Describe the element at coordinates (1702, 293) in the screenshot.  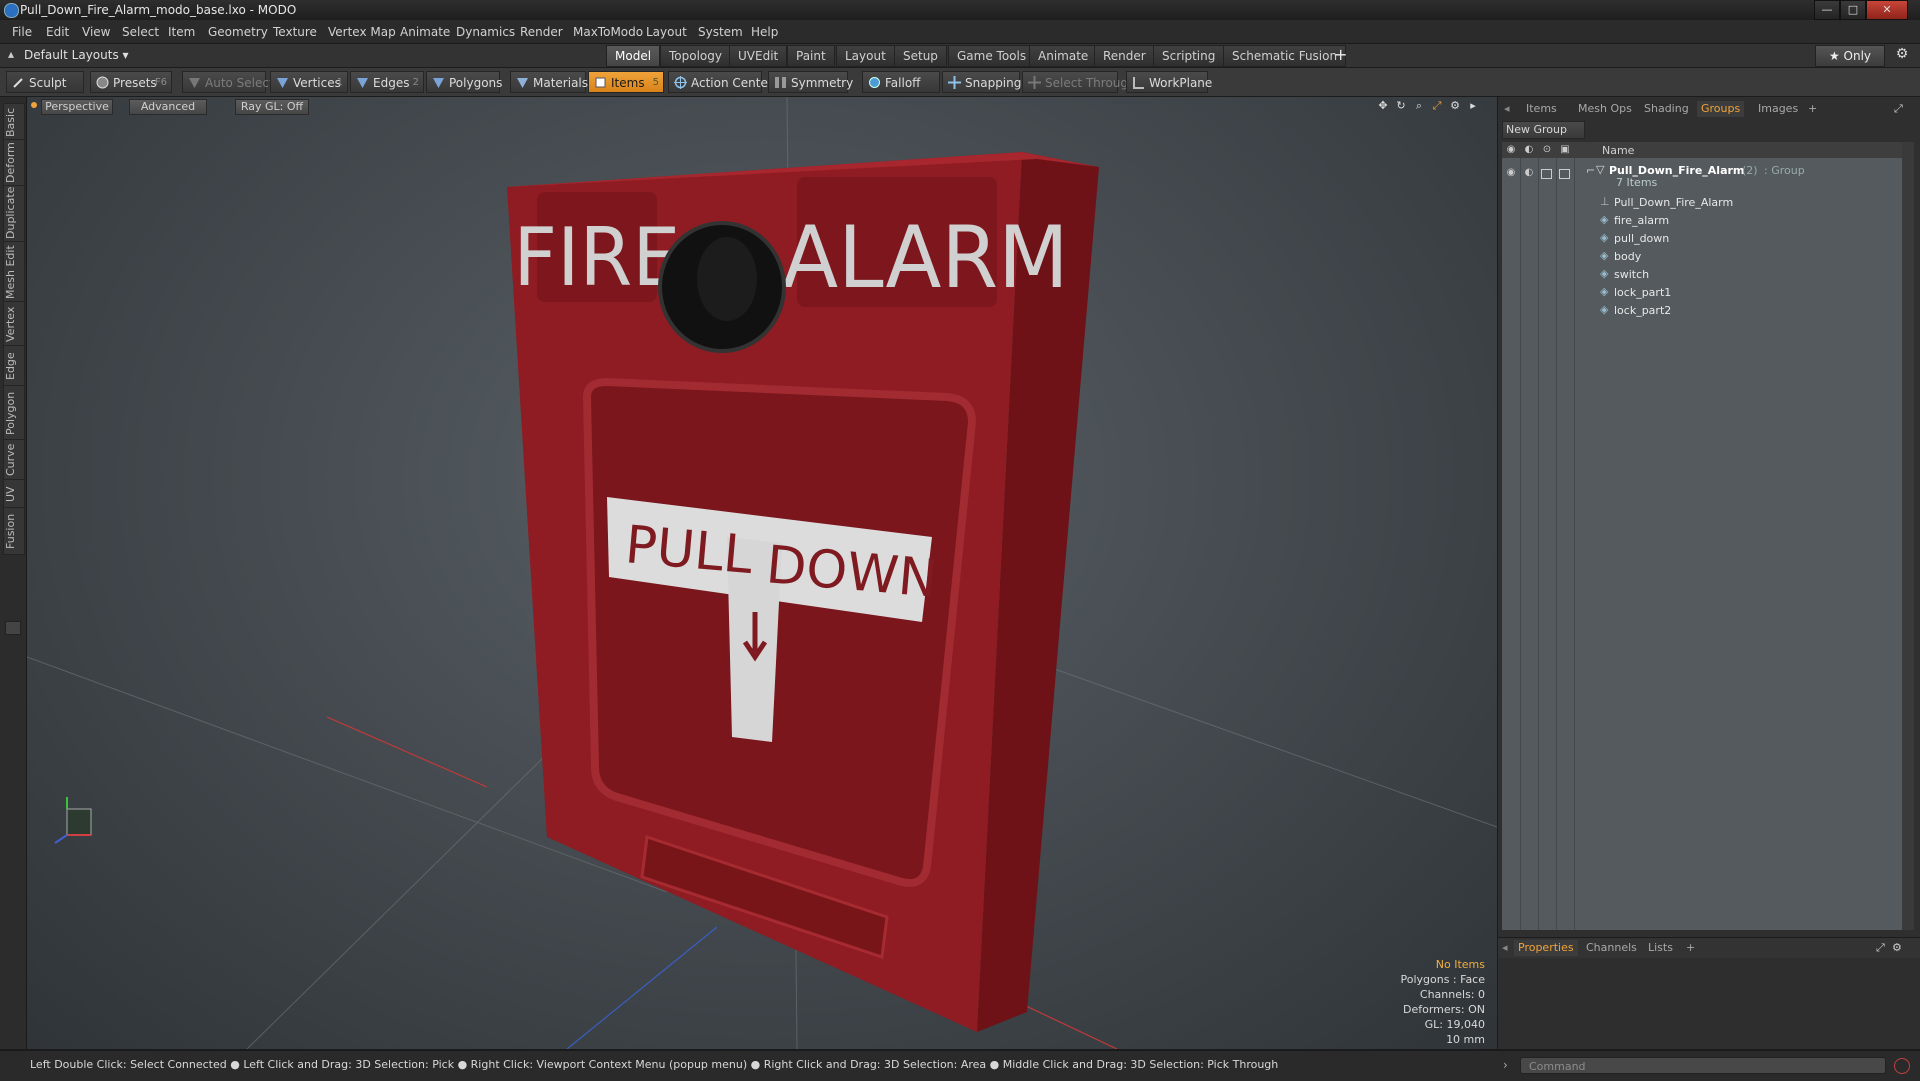
I see `list-item: ◈ lock_part1` at that location.